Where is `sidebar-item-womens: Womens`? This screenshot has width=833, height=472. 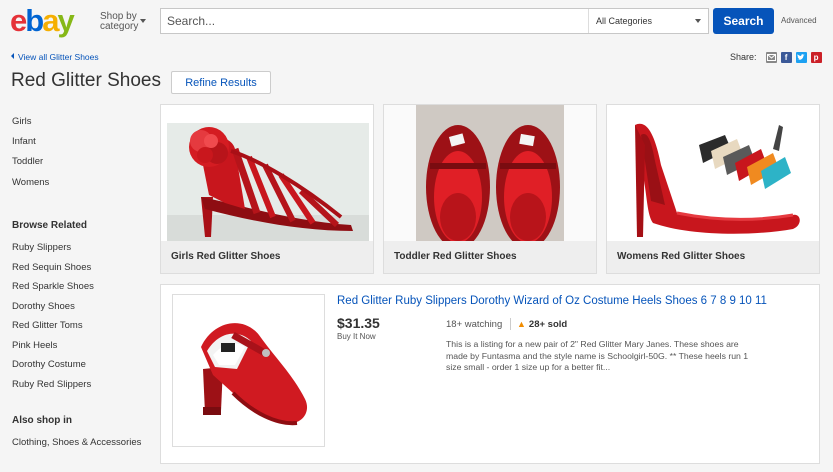 sidebar-item-womens: Womens is located at coordinates (30, 182).